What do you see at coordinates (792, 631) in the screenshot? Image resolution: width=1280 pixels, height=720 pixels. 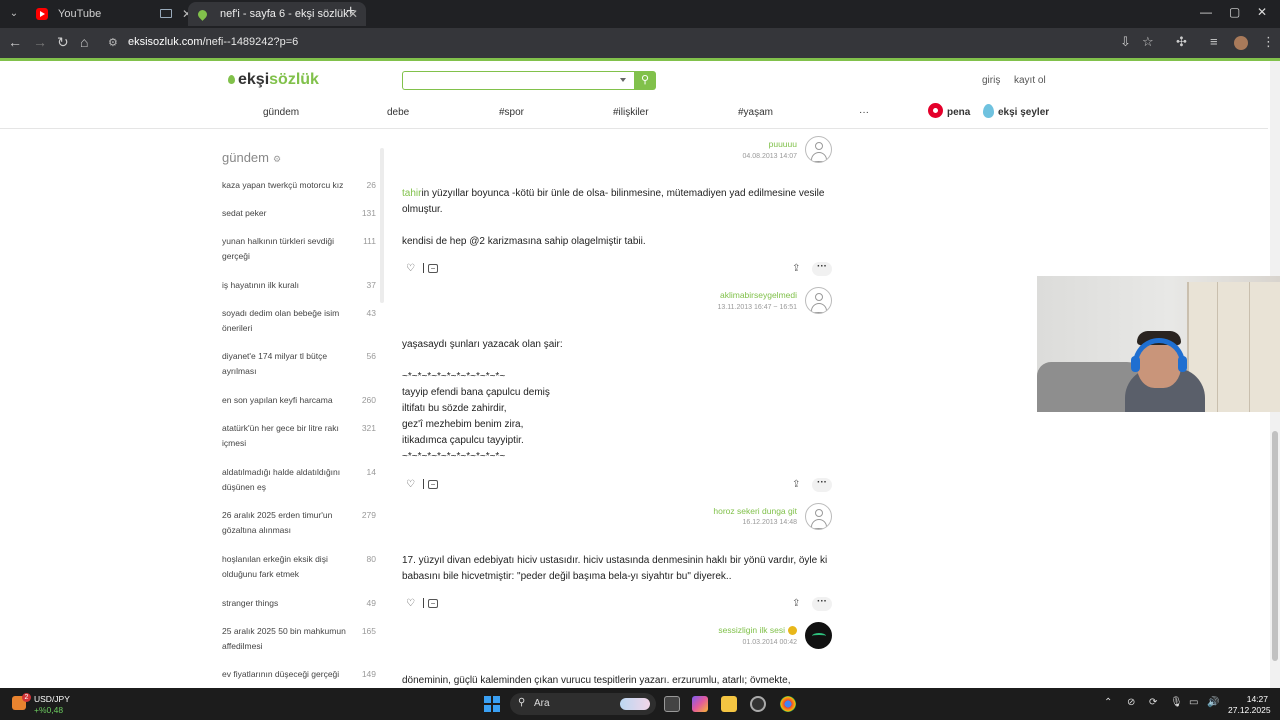 I see `verified-badge-icon` at bounding box center [792, 631].